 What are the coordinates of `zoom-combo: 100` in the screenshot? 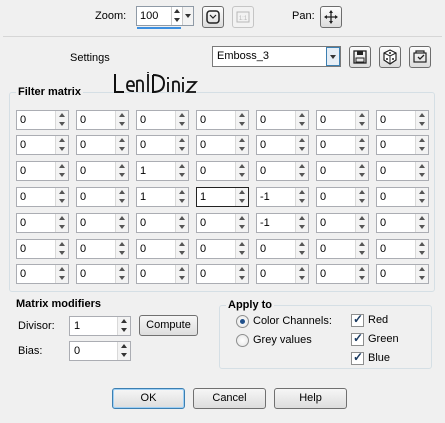 It's located at (165, 17).